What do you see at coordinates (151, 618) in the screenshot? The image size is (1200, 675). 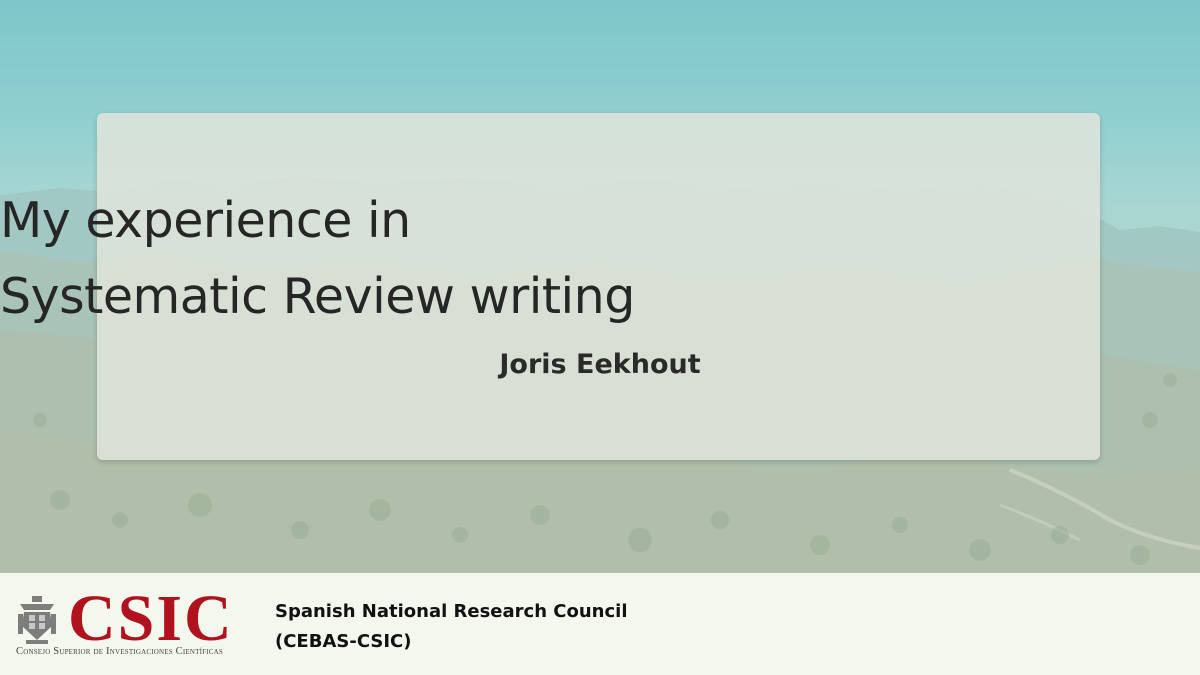 I see `csic-logo-text: CSIC` at bounding box center [151, 618].